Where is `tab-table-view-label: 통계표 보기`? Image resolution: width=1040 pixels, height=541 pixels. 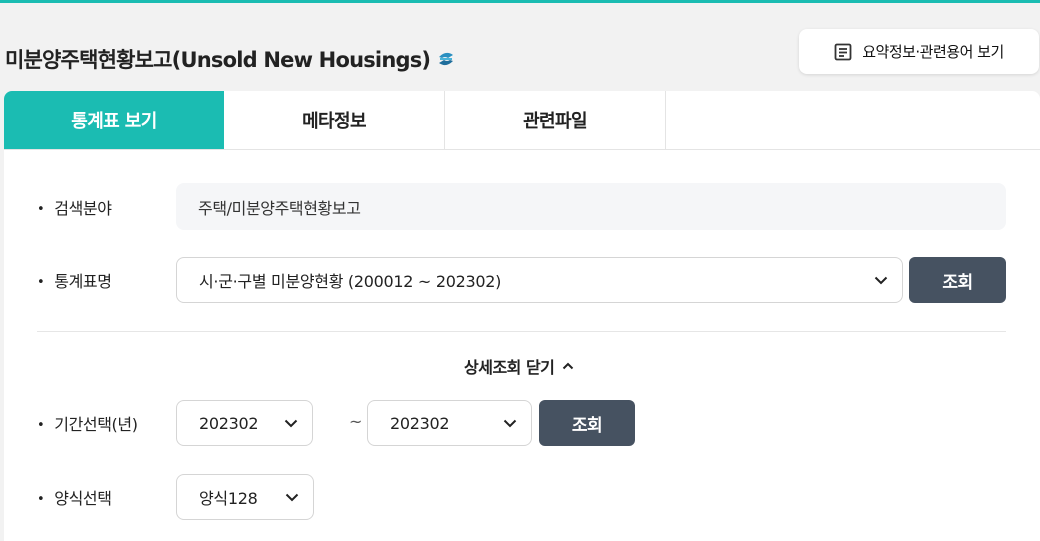
tab-table-view-label: 통계표 보기 is located at coordinates (114, 121).